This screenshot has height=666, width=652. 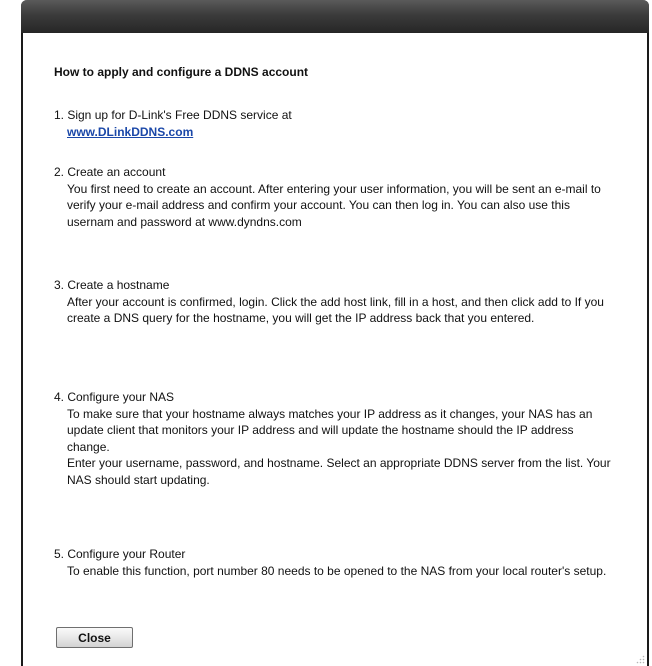 I want to click on step-title: 4. Configure your NAS, so click(x=114, y=397).